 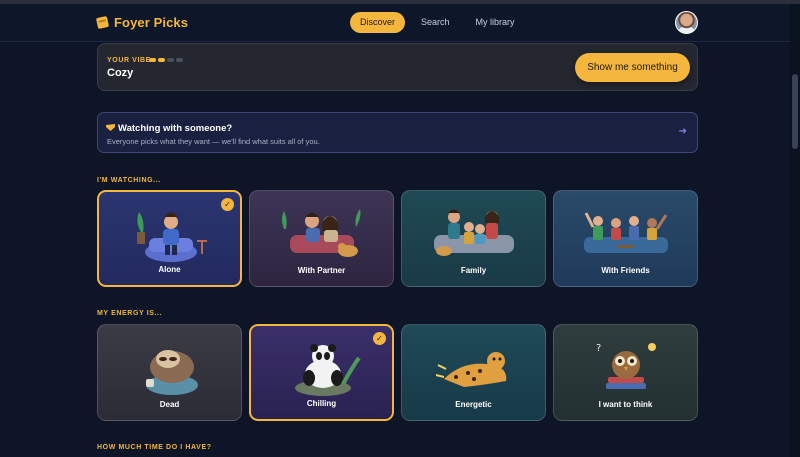 What do you see at coordinates (495, 22) in the screenshot?
I see `tab-my-library: My library` at bounding box center [495, 22].